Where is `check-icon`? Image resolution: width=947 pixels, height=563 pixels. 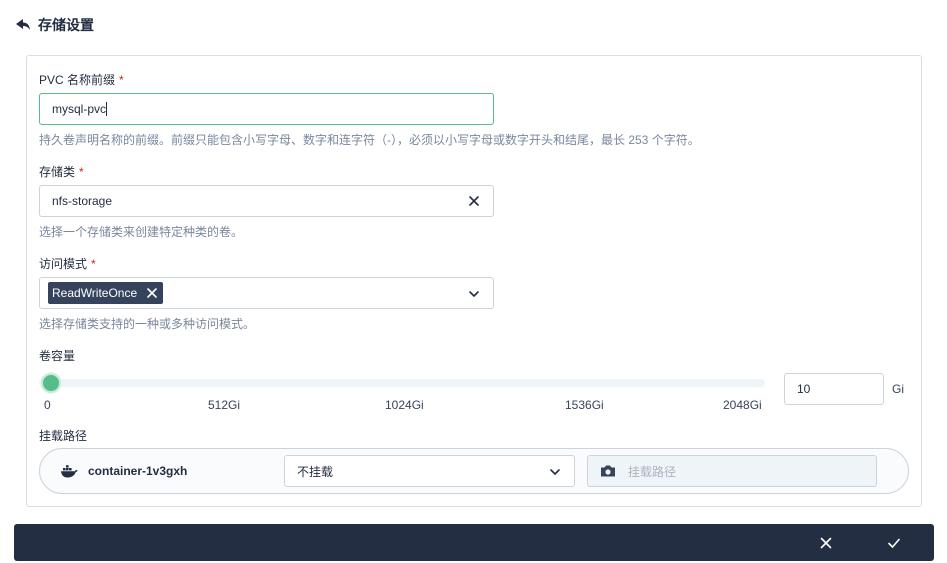
check-icon is located at coordinates (894, 543).